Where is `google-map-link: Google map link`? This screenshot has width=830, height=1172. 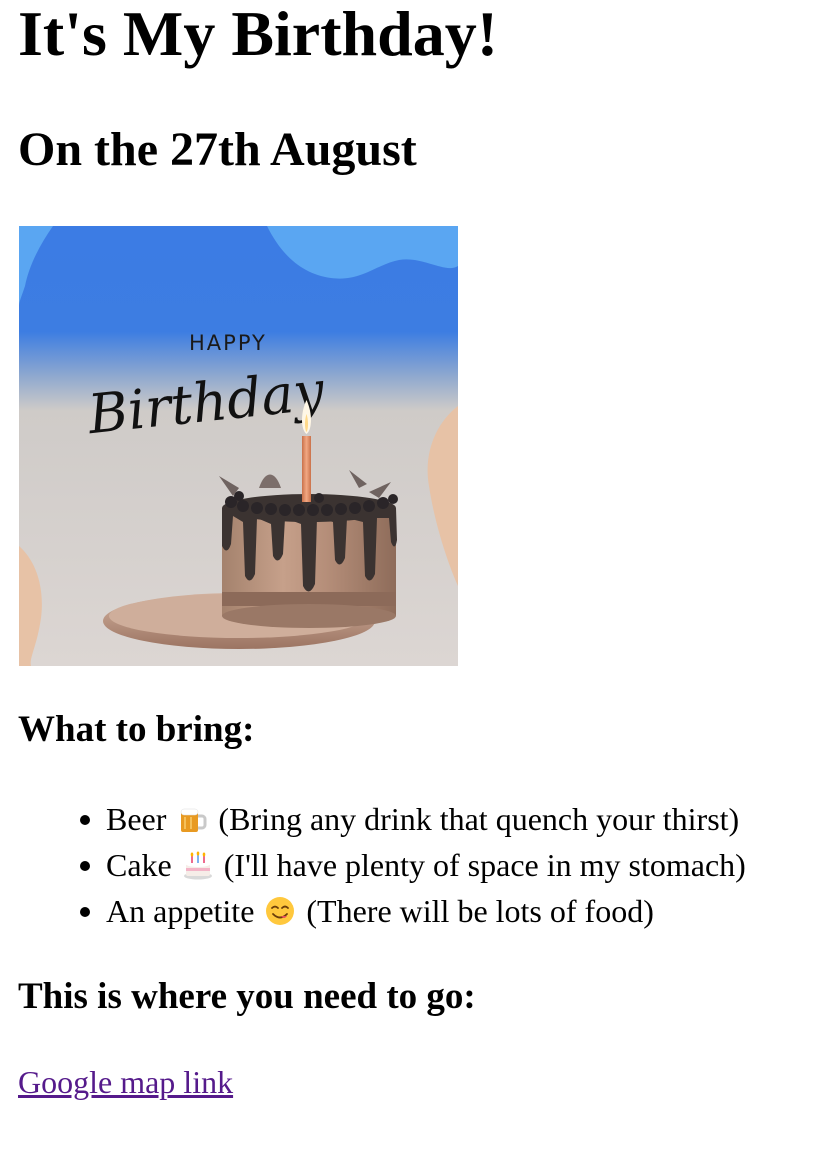
google-map-link: Google map link is located at coordinates (125, 1082).